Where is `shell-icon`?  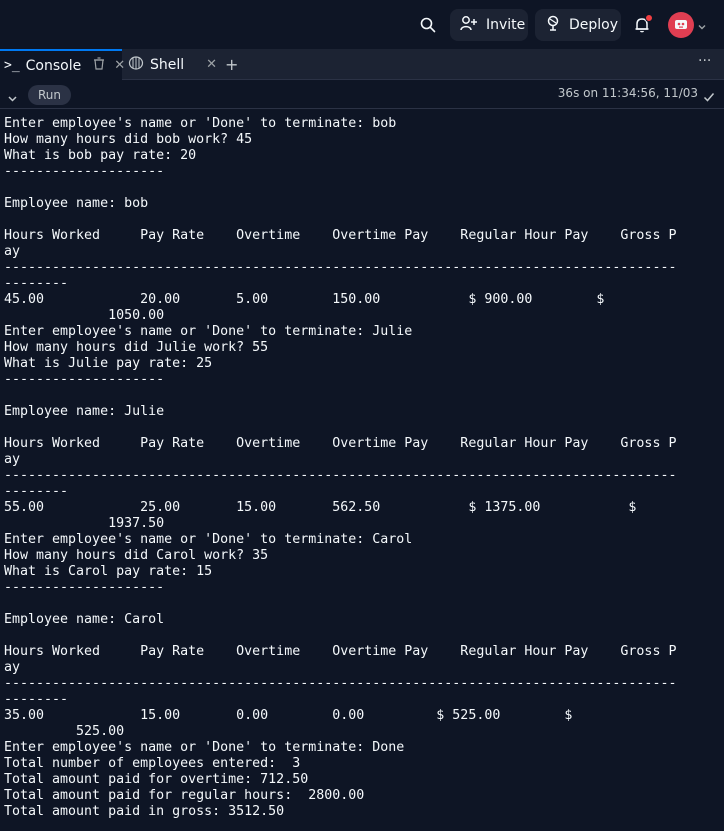 shell-icon is located at coordinates (136, 65).